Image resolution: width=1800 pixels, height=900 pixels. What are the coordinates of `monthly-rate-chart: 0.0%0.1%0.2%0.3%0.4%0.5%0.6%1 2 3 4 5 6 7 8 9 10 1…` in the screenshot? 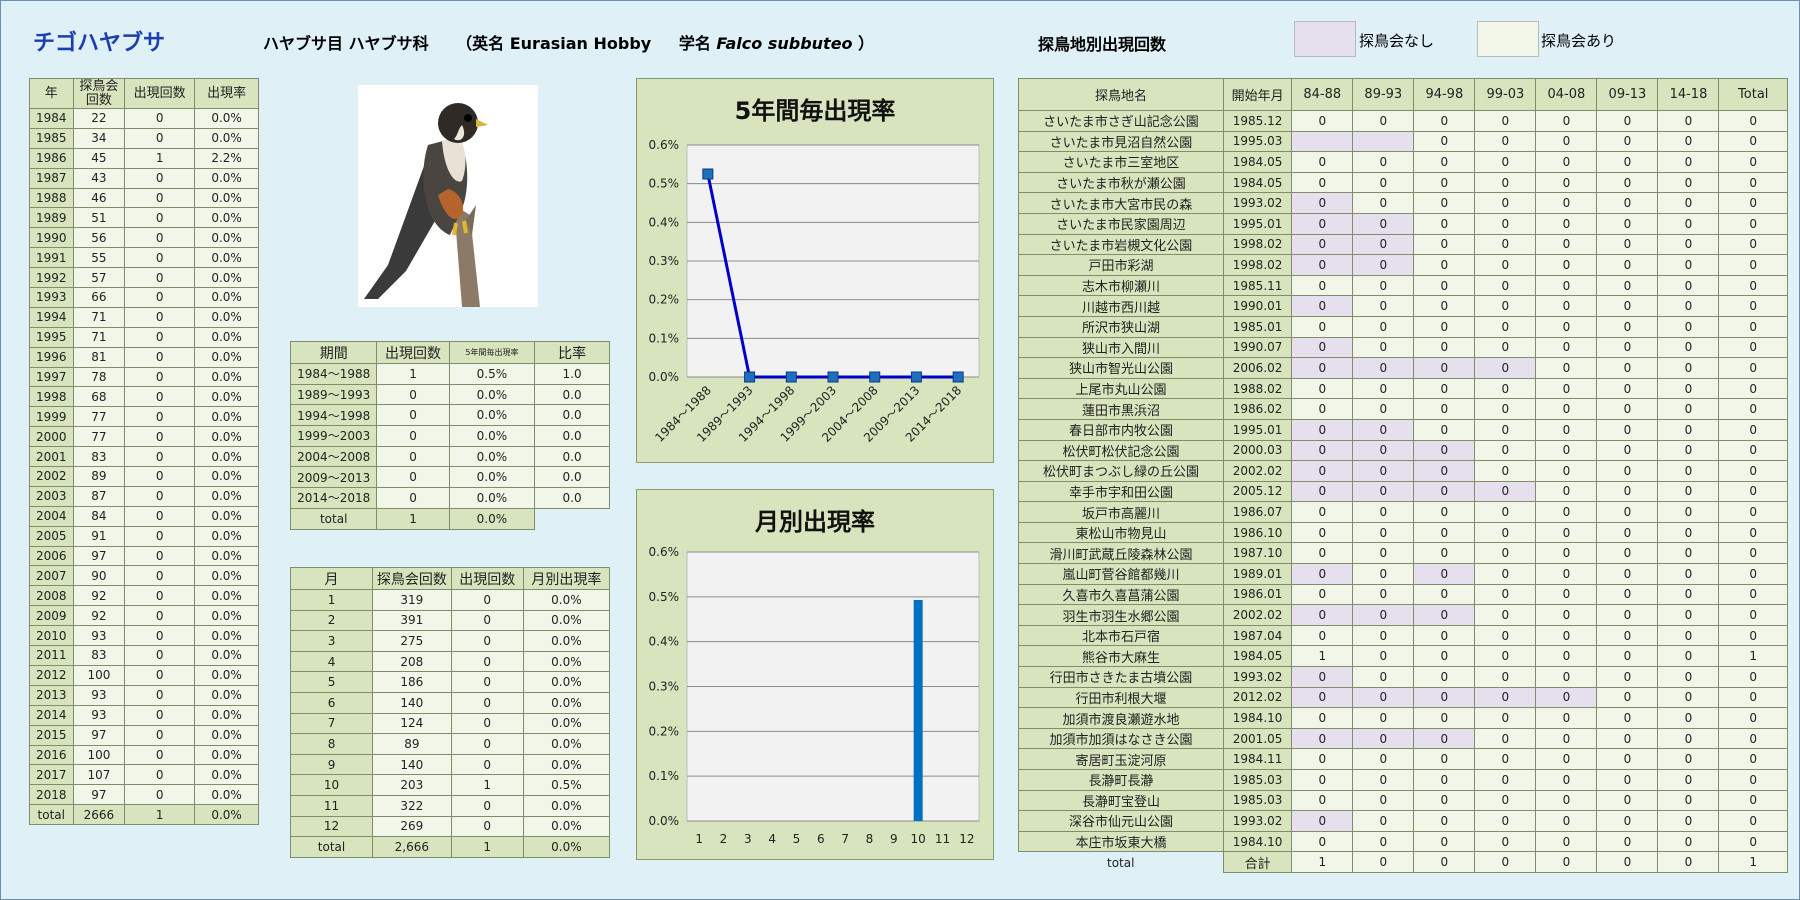 It's located at (814, 695).